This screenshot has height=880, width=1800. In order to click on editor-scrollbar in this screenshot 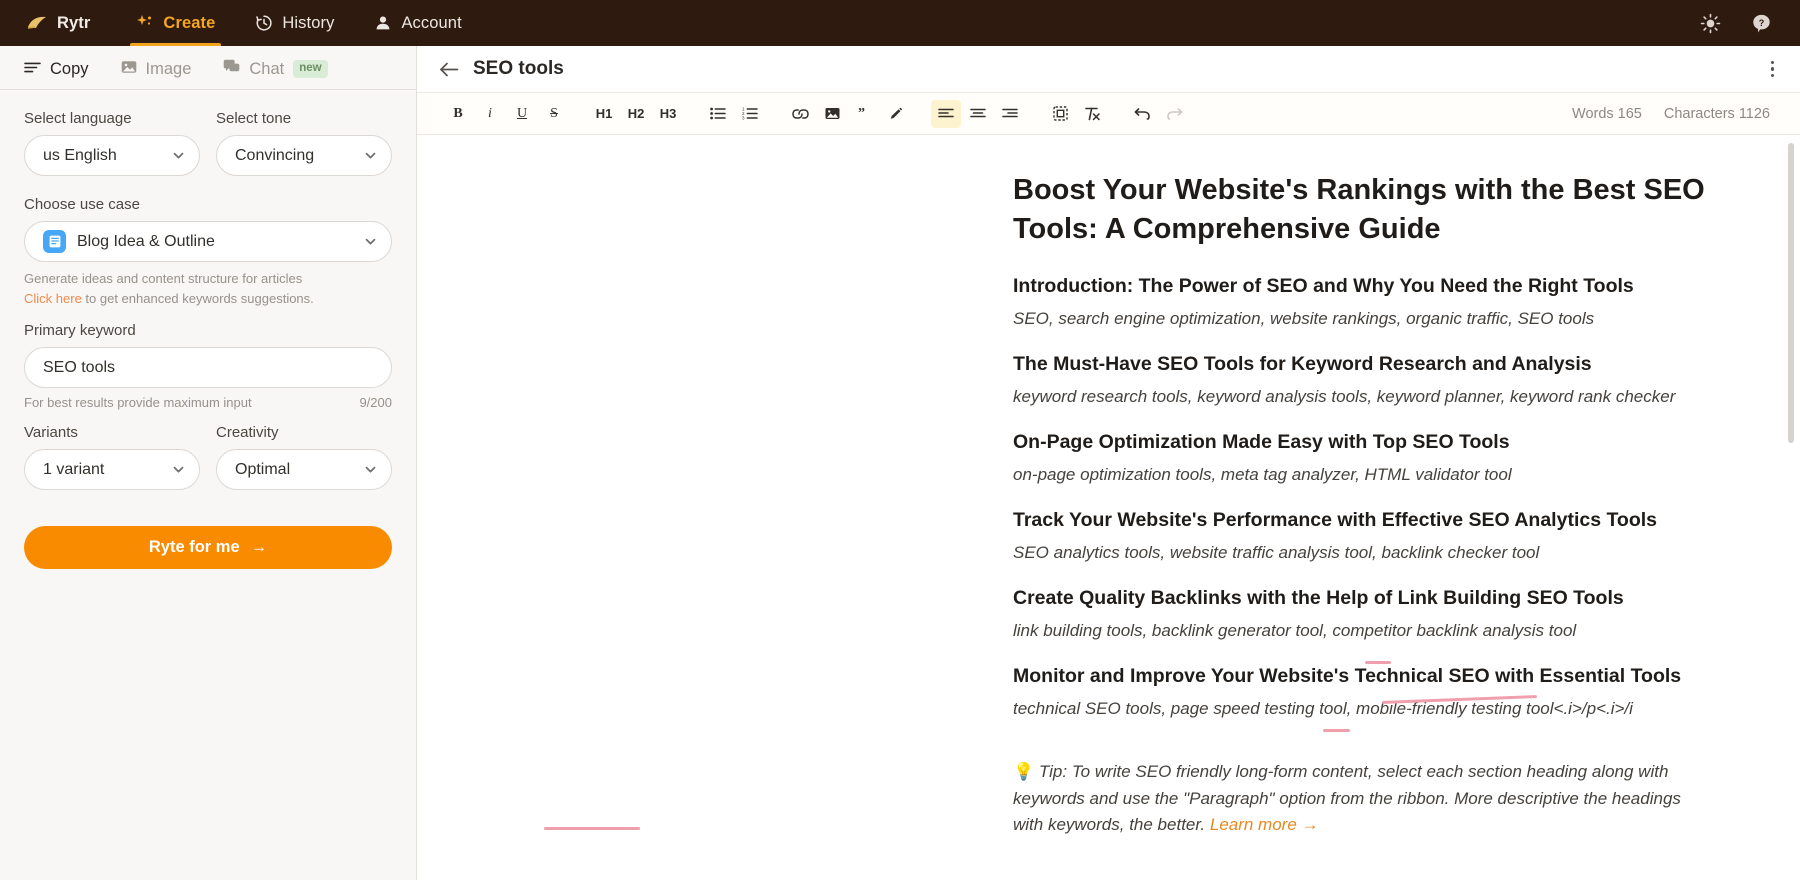, I will do `click(1791, 293)`.